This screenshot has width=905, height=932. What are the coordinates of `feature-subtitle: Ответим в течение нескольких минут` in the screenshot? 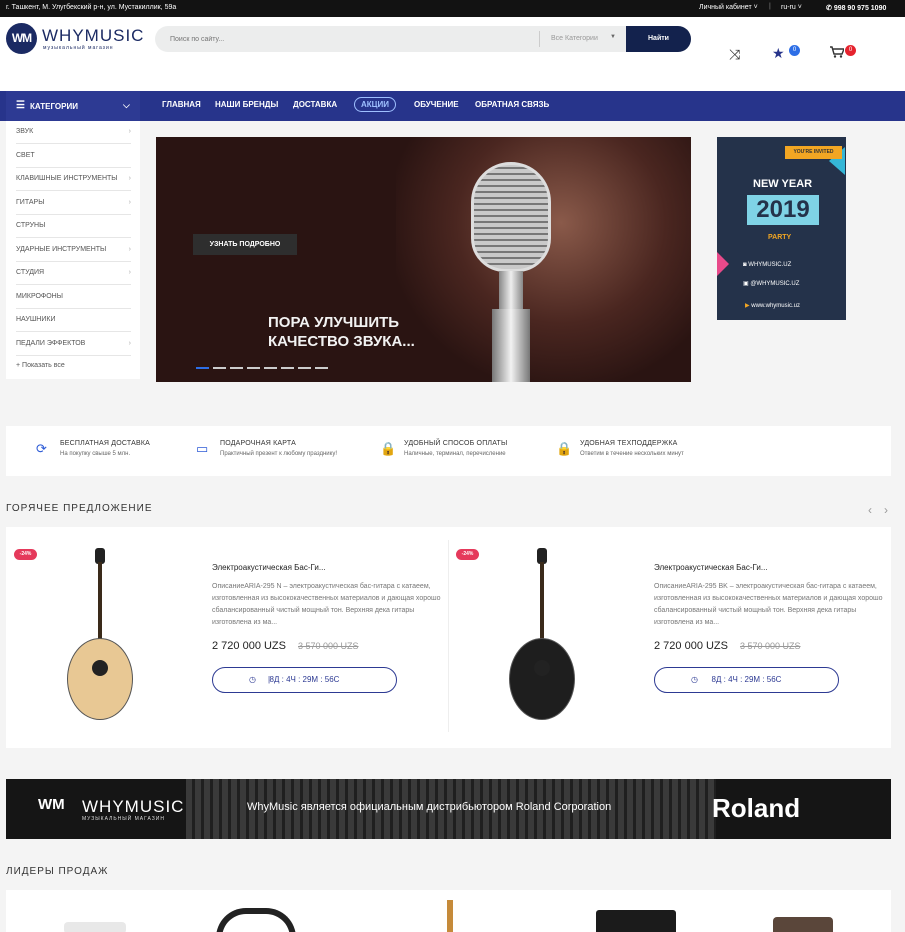 It's located at (632, 454).